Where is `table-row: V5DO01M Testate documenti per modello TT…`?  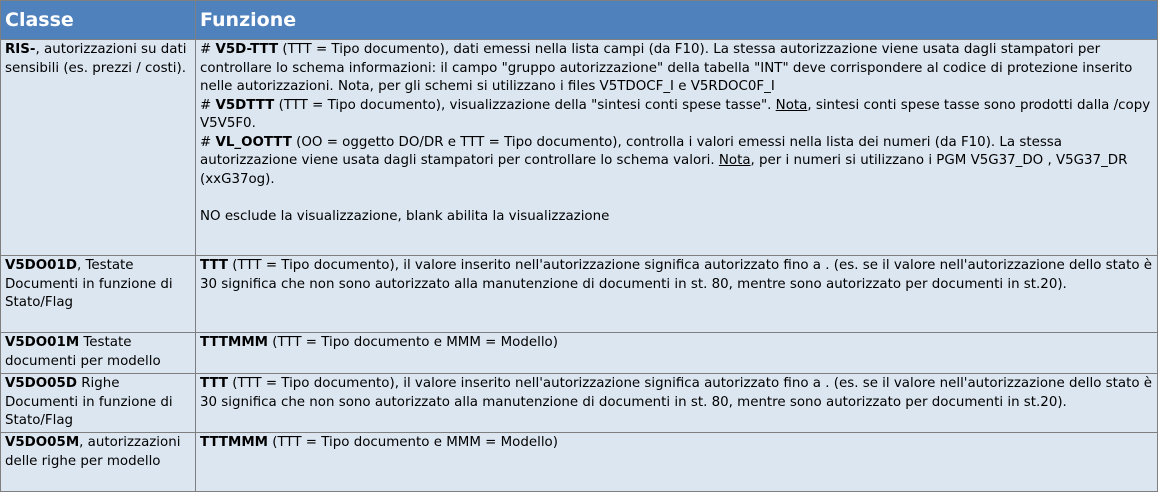 table-row: V5DO01M Testate documenti per modello TT… is located at coordinates (579, 353).